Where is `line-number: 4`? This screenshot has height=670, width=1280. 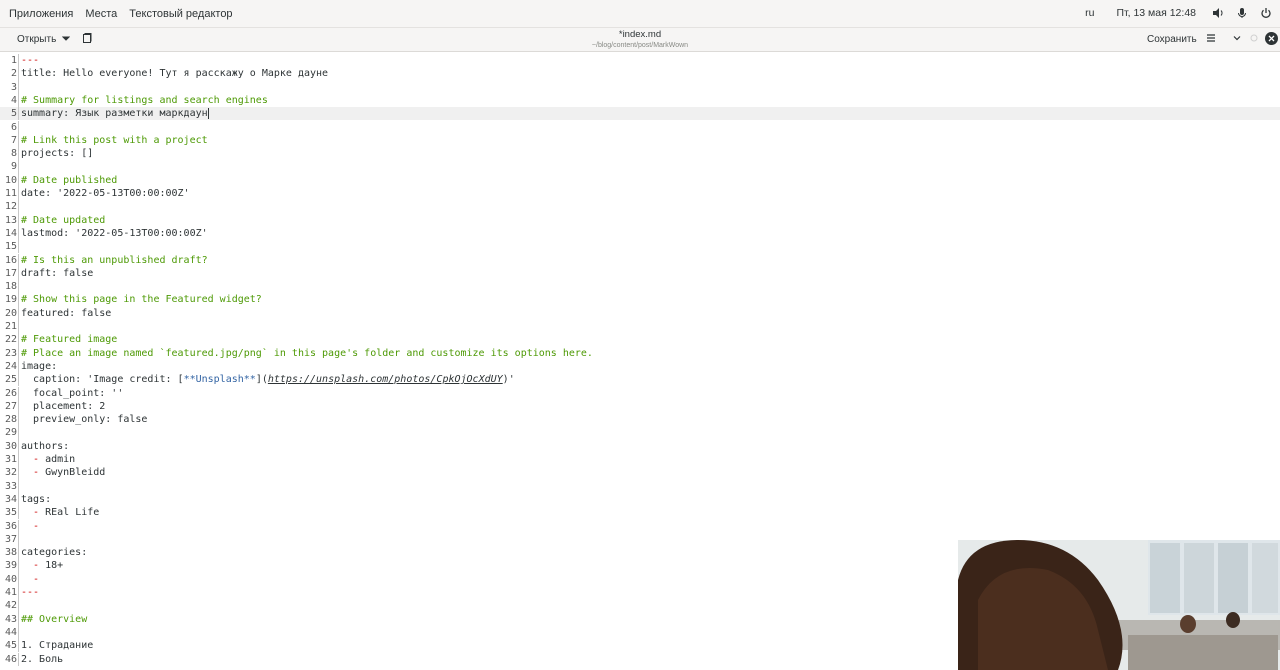 line-number: 4 is located at coordinates (13, 100).